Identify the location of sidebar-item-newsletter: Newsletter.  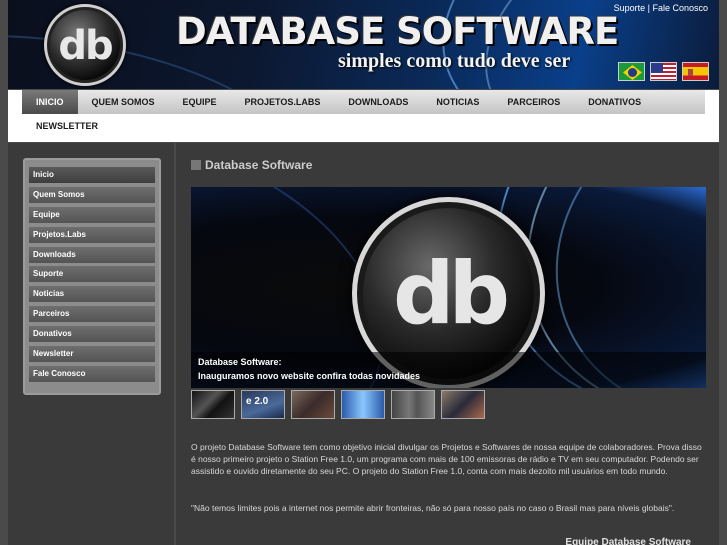
(92, 354).